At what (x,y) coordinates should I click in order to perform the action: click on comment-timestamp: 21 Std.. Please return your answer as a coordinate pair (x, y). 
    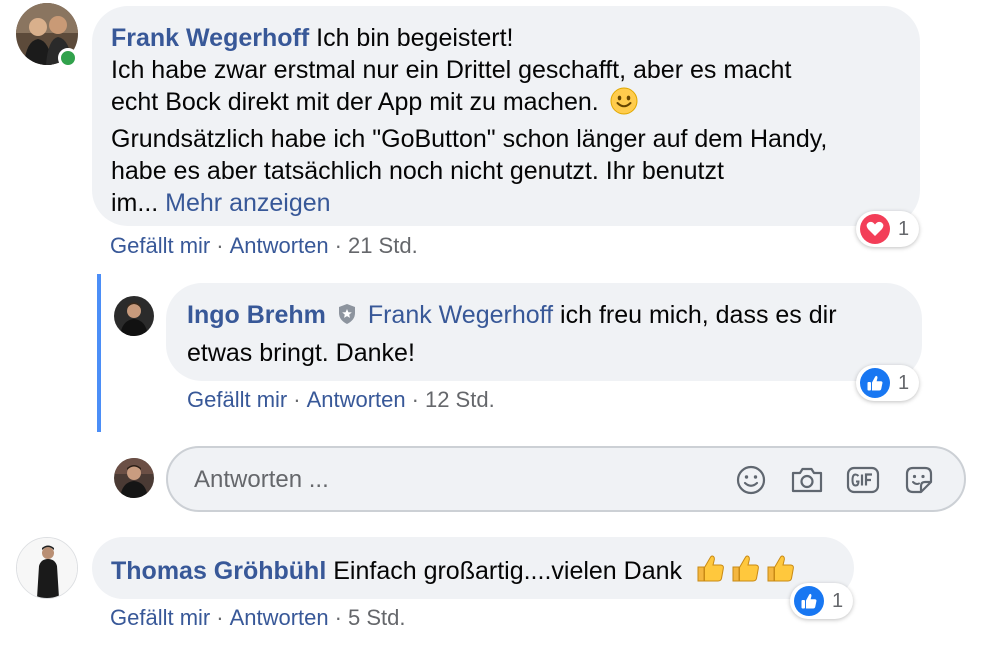
    Looking at the image, I should click on (383, 245).